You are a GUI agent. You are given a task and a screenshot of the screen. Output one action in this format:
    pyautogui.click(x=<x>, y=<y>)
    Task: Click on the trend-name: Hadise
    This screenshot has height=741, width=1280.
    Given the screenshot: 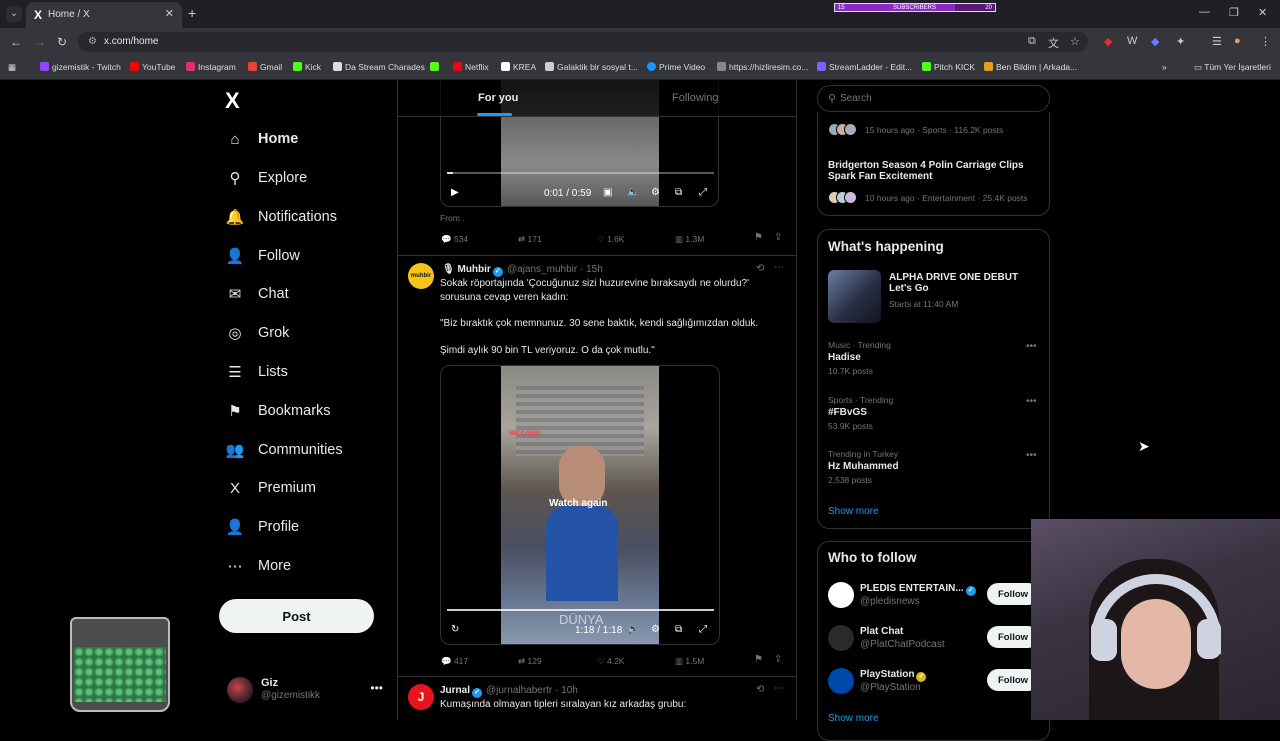 What is the action you would take?
    pyautogui.click(x=844, y=357)
    